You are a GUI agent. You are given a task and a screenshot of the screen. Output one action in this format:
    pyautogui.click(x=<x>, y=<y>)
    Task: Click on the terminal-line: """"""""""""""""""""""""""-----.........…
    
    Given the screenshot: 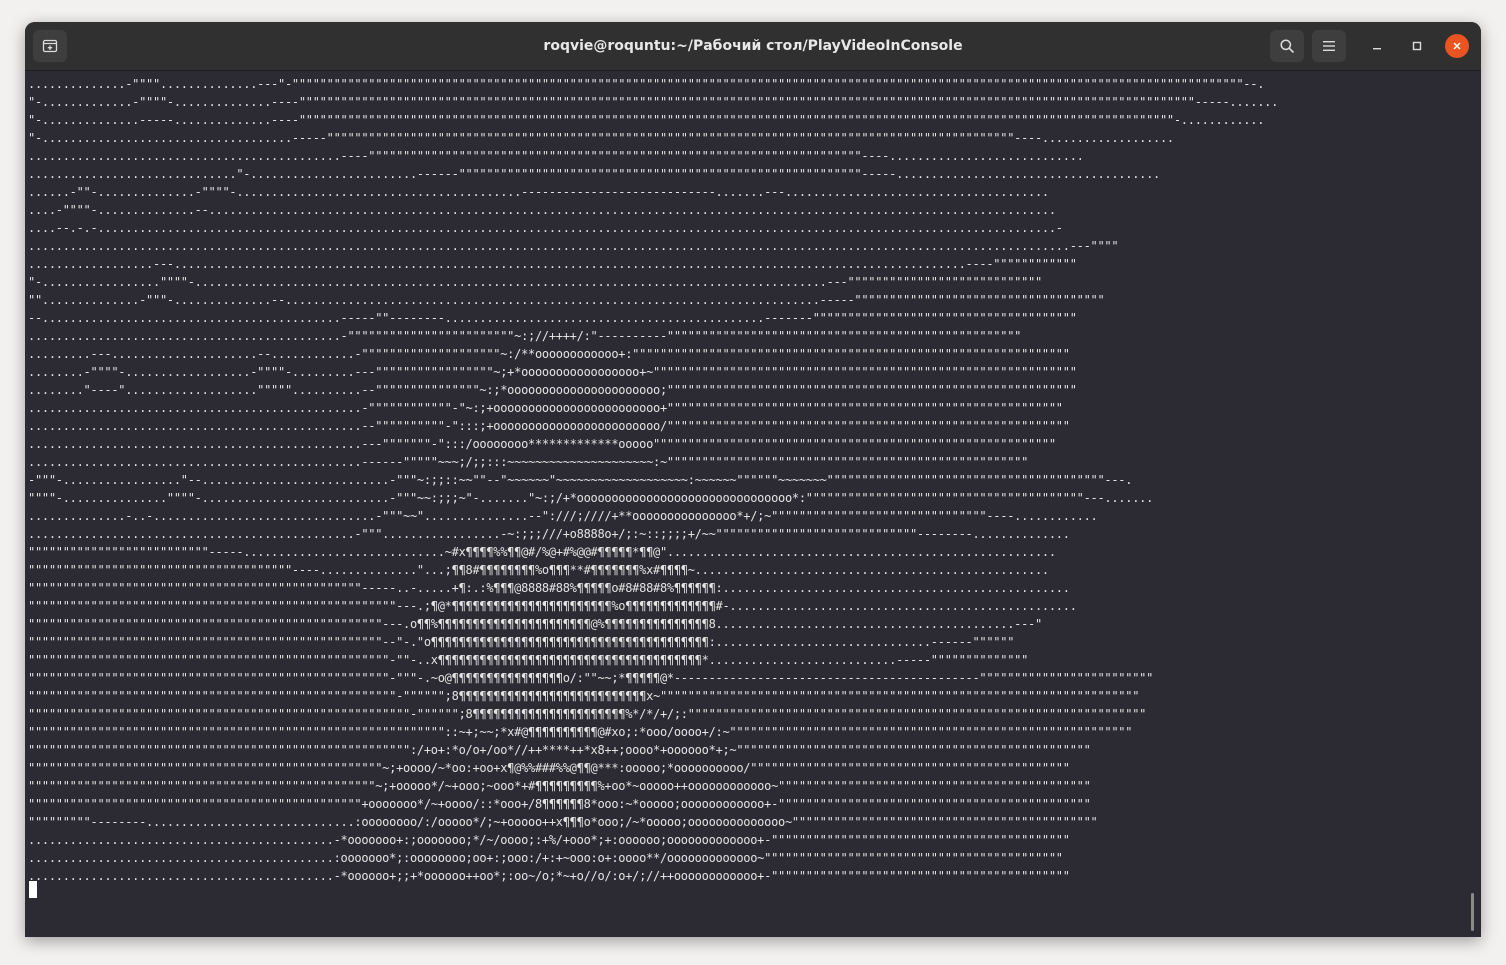 What is the action you would take?
    pyautogui.click(x=542, y=552)
    